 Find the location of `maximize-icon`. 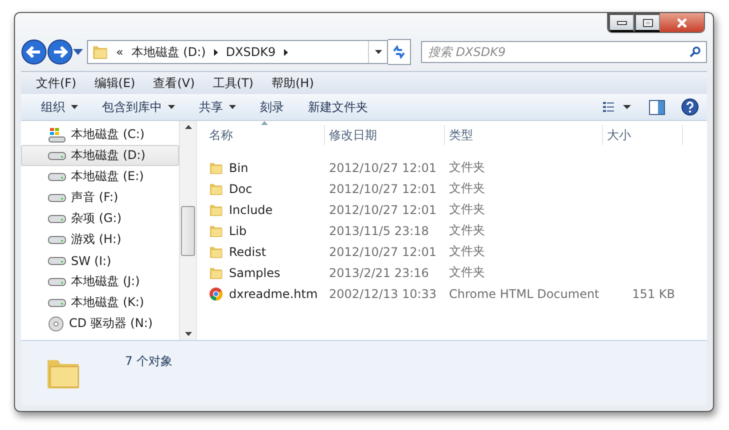

maximize-icon is located at coordinates (647, 22).